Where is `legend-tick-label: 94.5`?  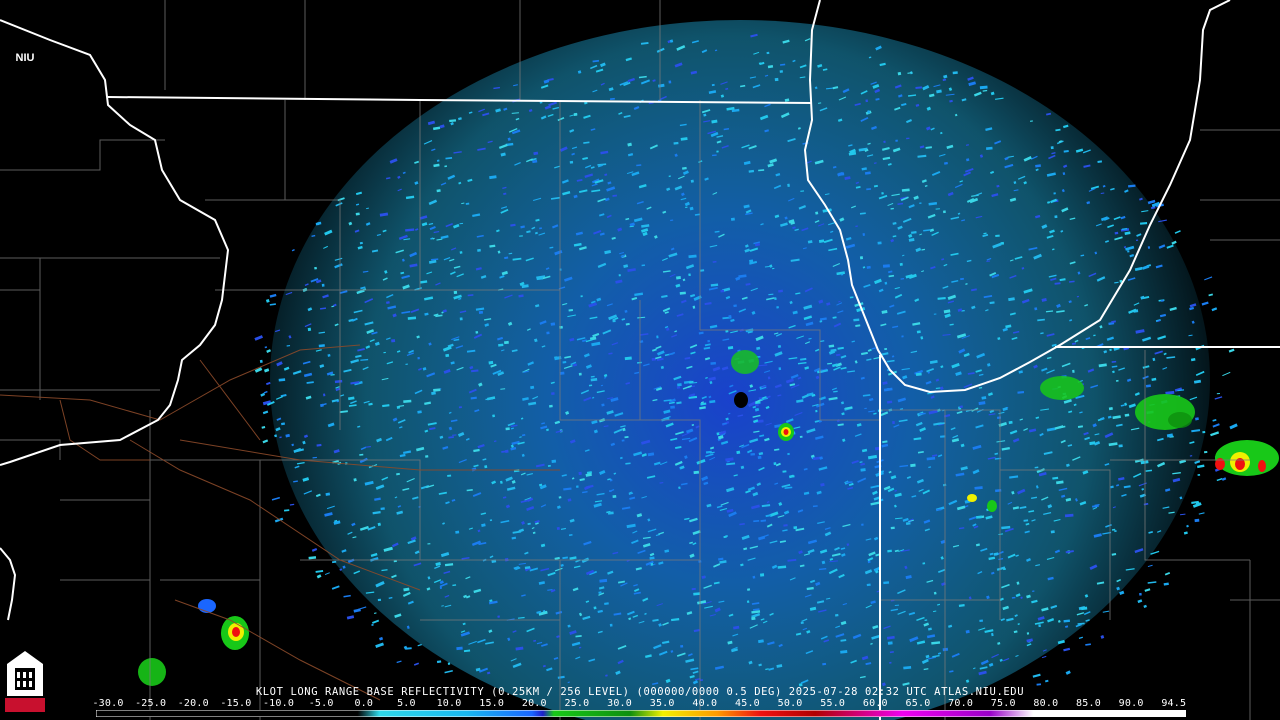 legend-tick-label: 94.5 is located at coordinates (1174, 703).